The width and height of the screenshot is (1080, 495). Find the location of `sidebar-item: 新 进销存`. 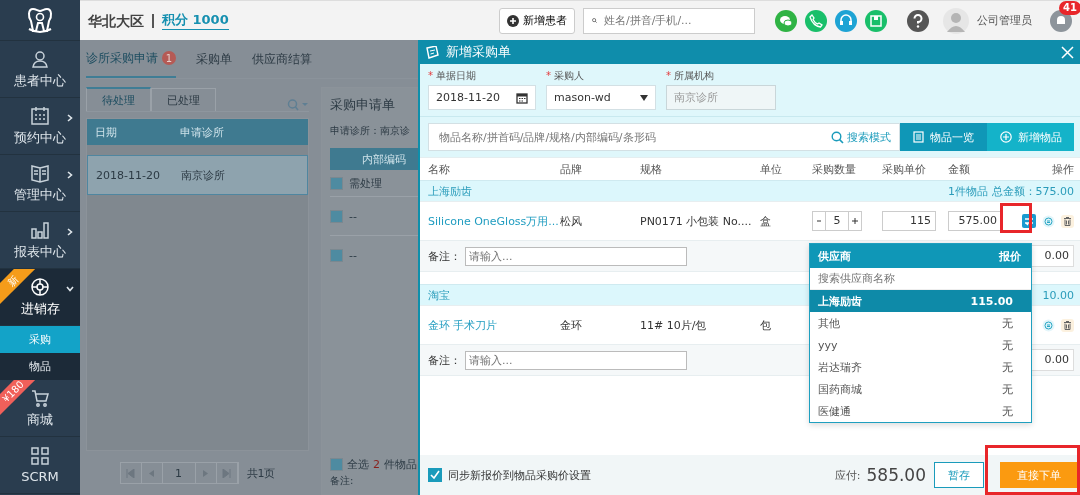

sidebar-item: 新 进销存 is located at coordinates (40, 297).